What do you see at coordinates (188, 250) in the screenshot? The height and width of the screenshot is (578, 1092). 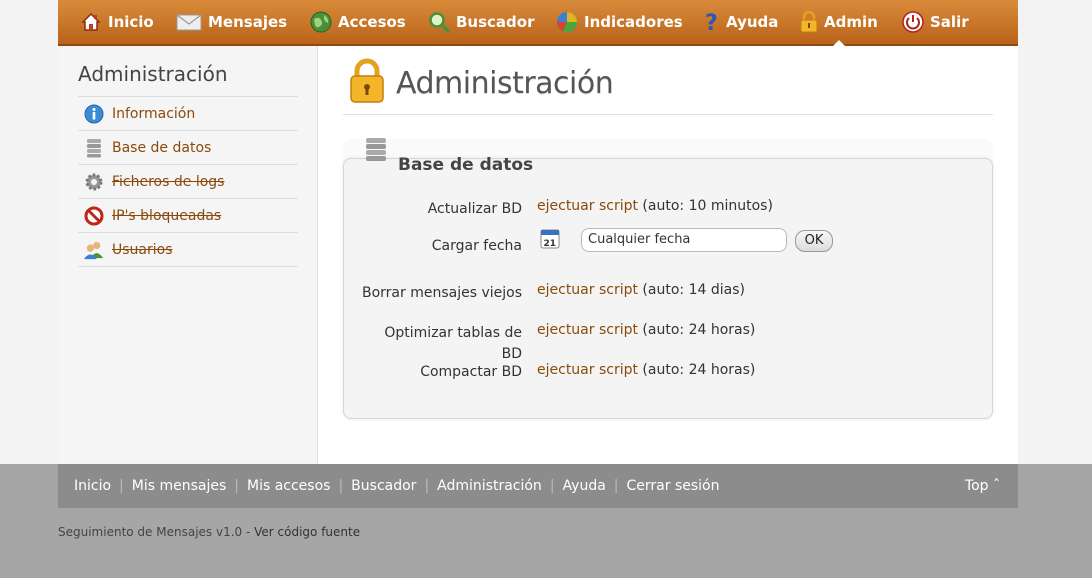 I see `sidebar-item-usuarios: Usuarios` at bounding box center [188, 250].